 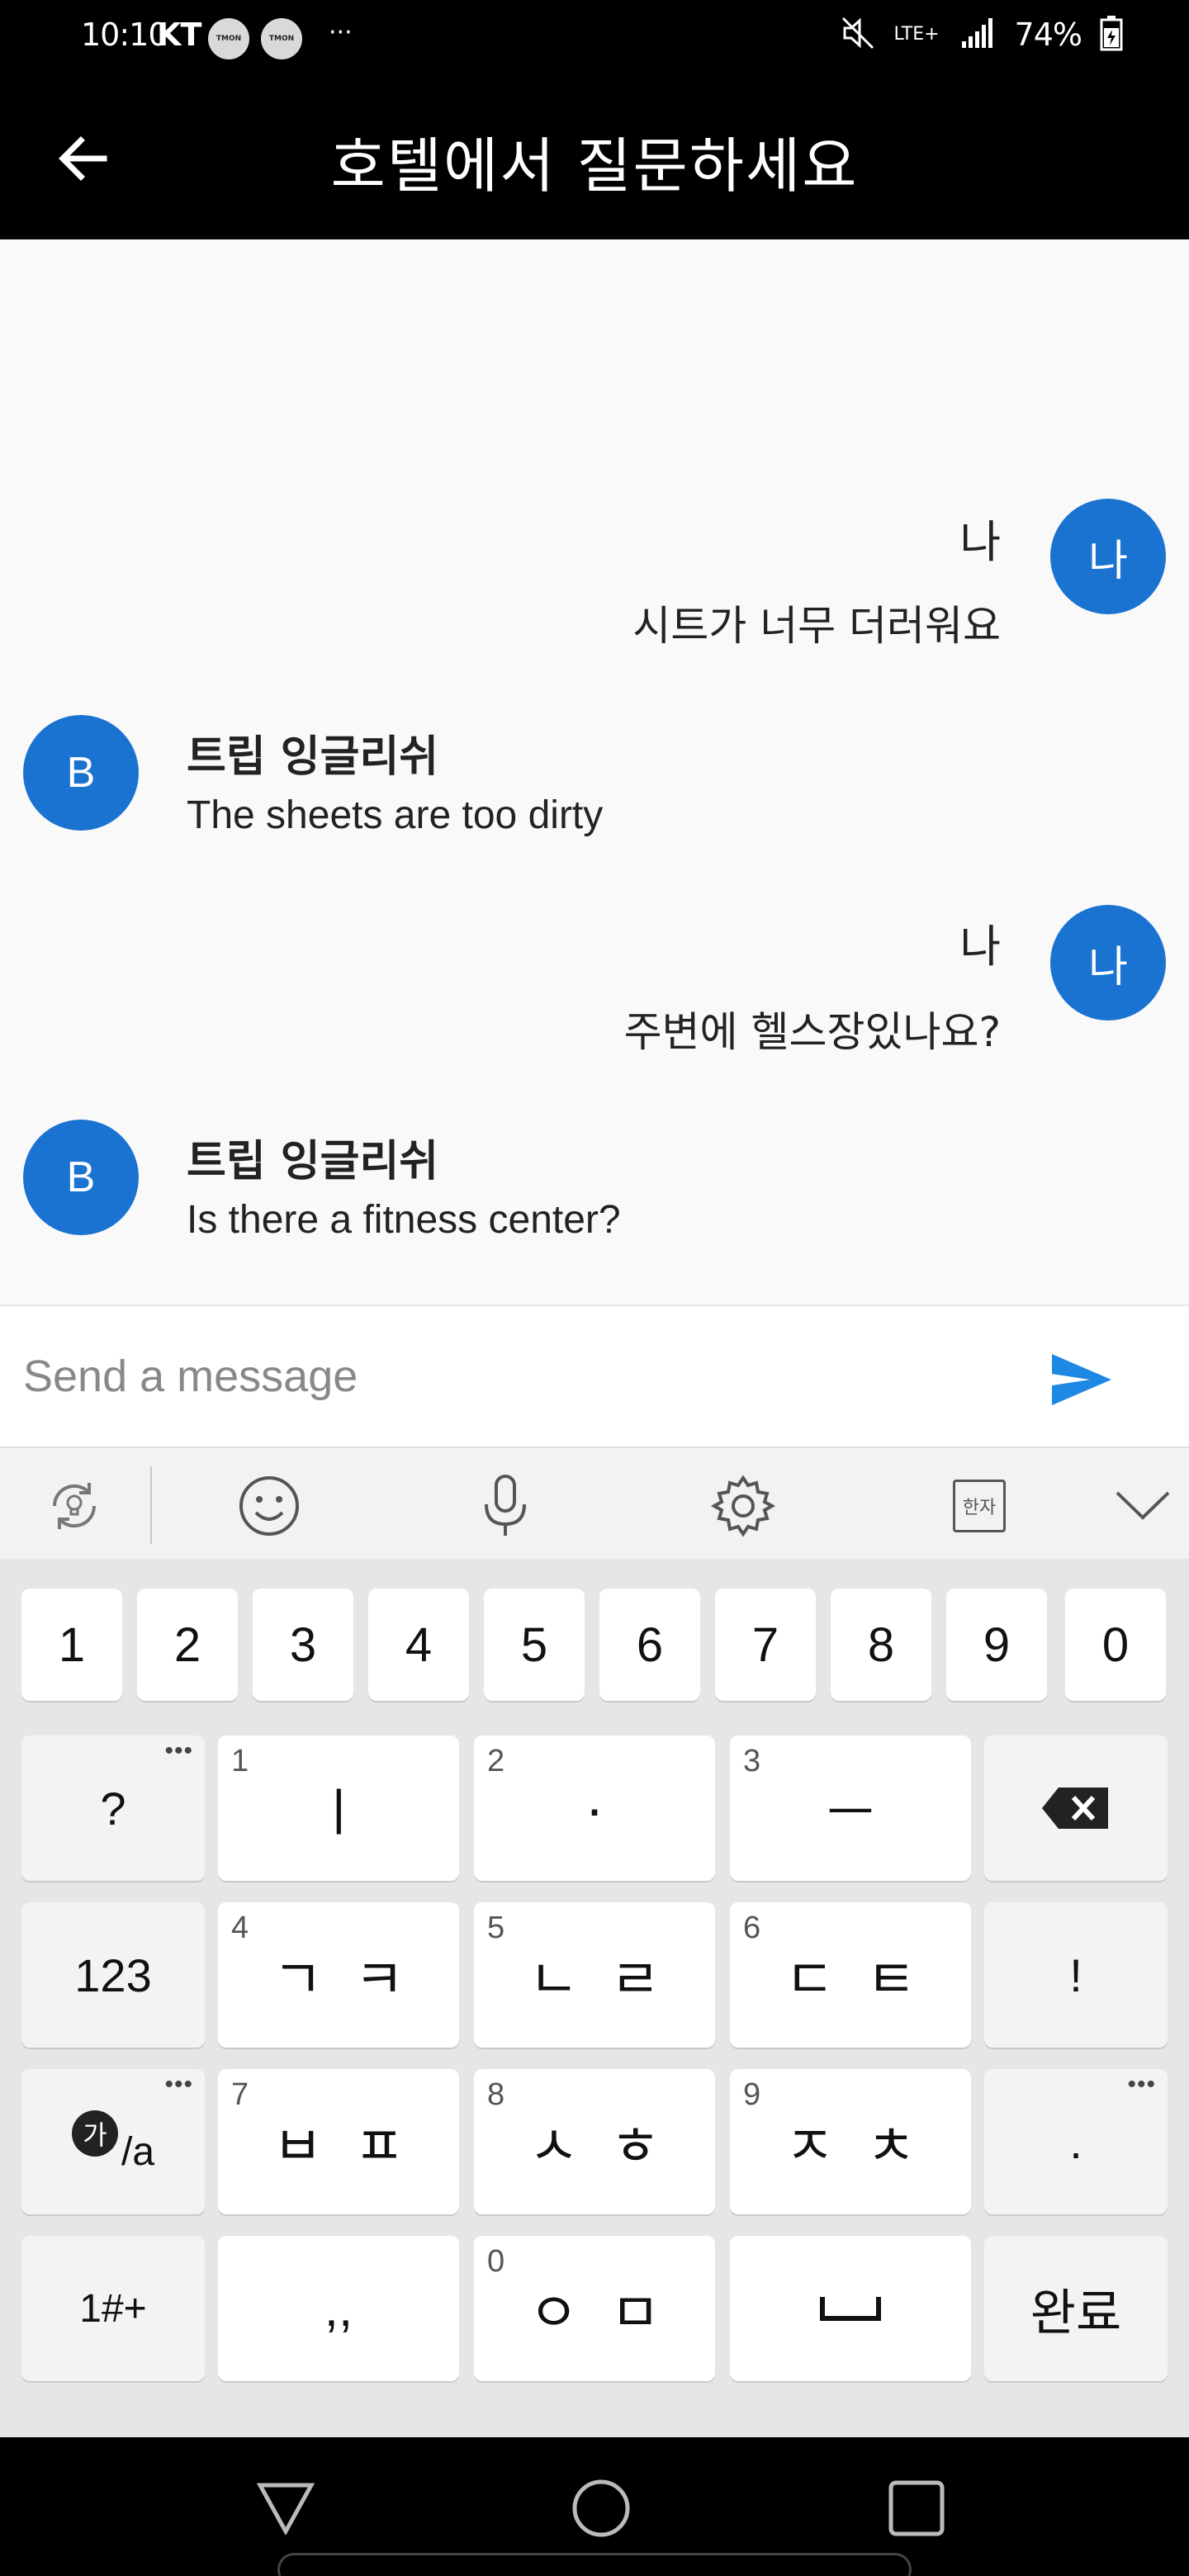 What do you see at coordinates (816, 626) in the screenshot?
I see `message-text: 시트가 너무 더러워요` at bounding box center [816, 626].